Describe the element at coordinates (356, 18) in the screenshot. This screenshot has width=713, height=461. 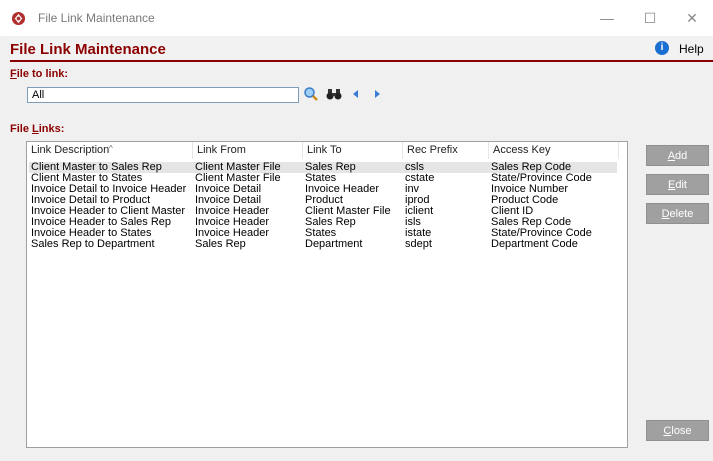
I see `window-titlebar: File Link Maintenance — ☐ ✕` at that location.